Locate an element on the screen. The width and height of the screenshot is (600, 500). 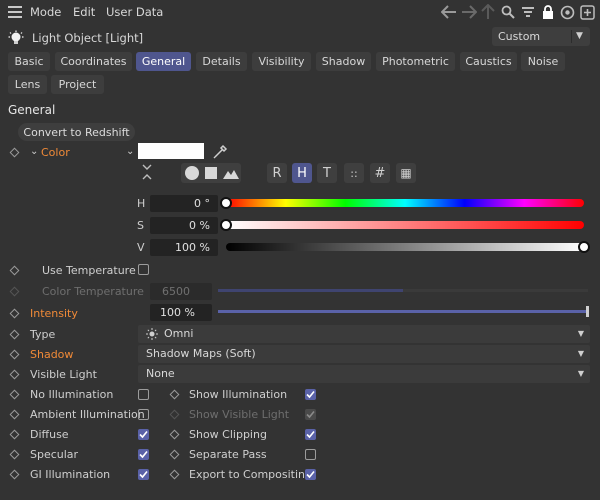
shadow-label: Shadow is located at coordinates (52, 354).